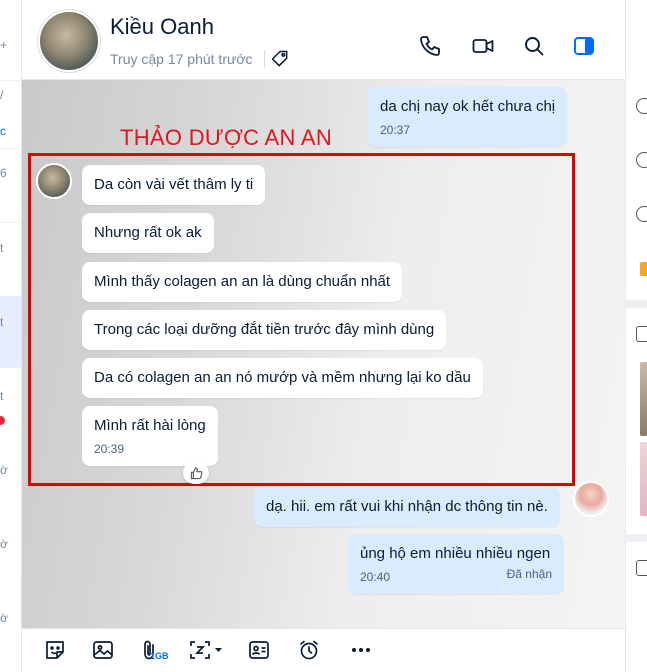  What do you see at coordinates (109, 449) in the screenshot?
I see `message-time: 20:39` at bounding box center [109, 449].